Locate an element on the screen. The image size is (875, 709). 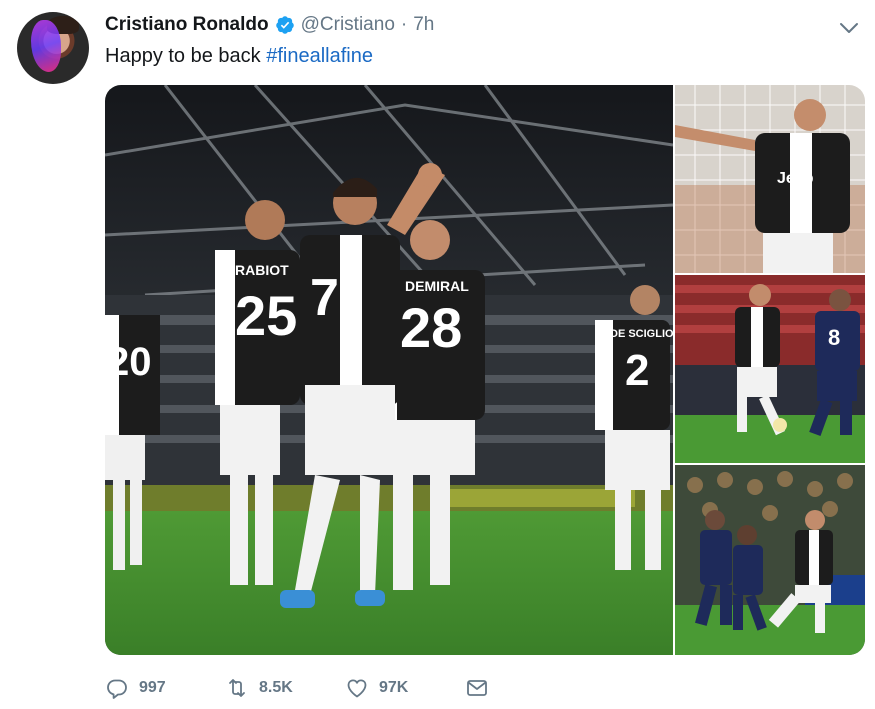
hashtag-link: #fineallafine is located at coordinates (319, 56).